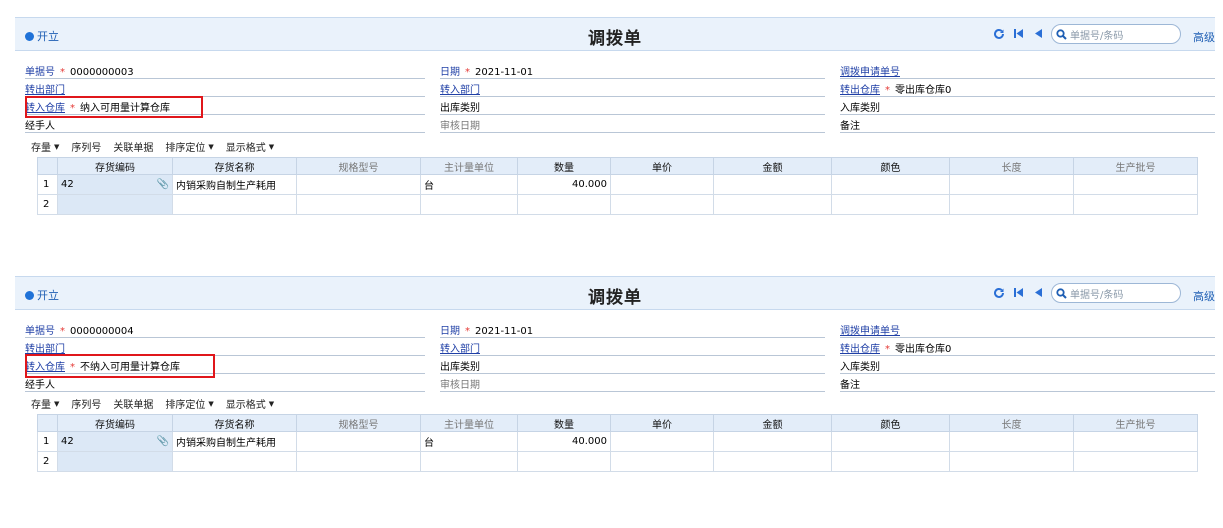  What do you see at coordinates (1027, 385) in the screenshot?
I see `remark-field: 备注` at bounding box center [1027, 385].